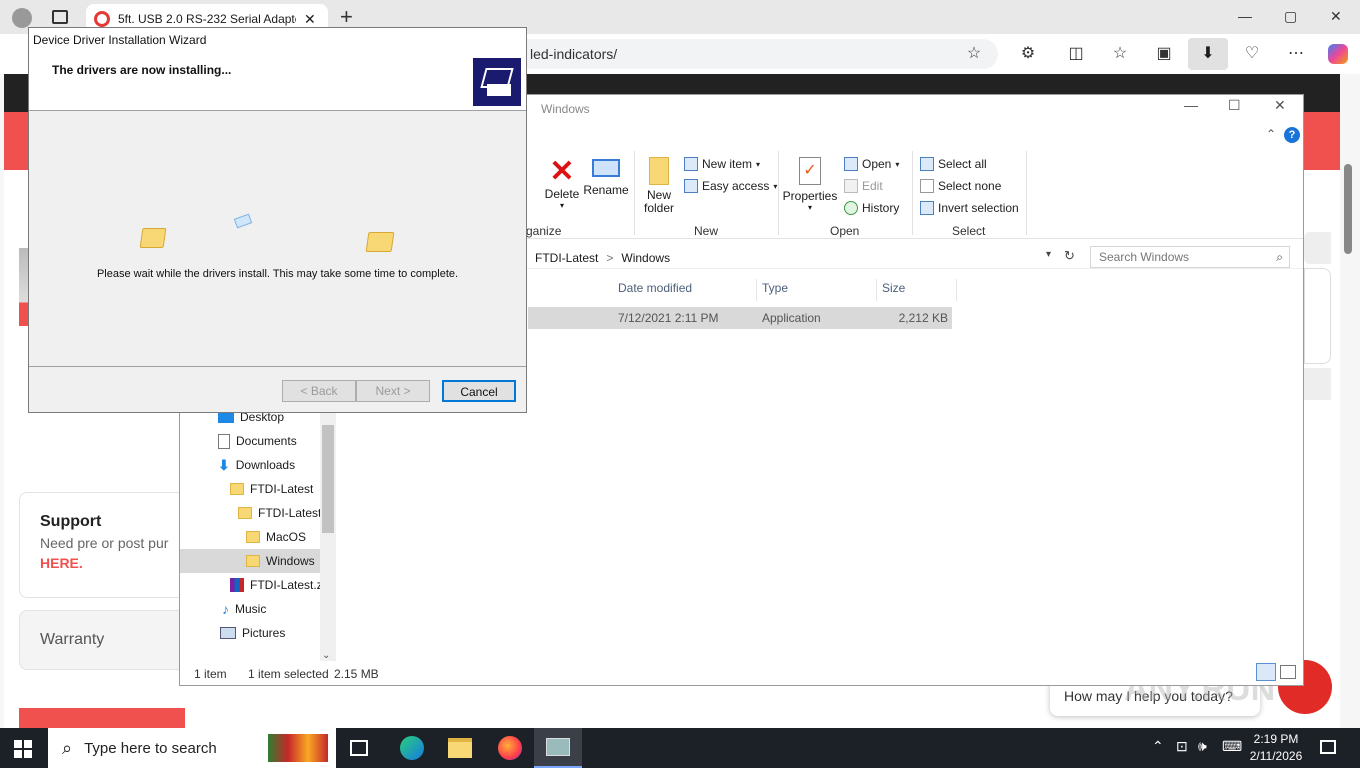 The width and height of the screenshot is (1360, 768). Describe the element at coordinates (1076, 54) in the screenshot. I see `split-screen-icon: ◫` at that location.